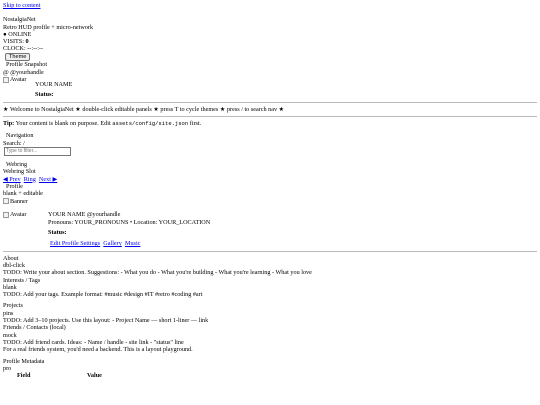 The height and width of the screenshot is (405, 540). Describe the element at coordinates (19, 172) in the screenshot. I see `webring-slot: Webring Slot` at that location.